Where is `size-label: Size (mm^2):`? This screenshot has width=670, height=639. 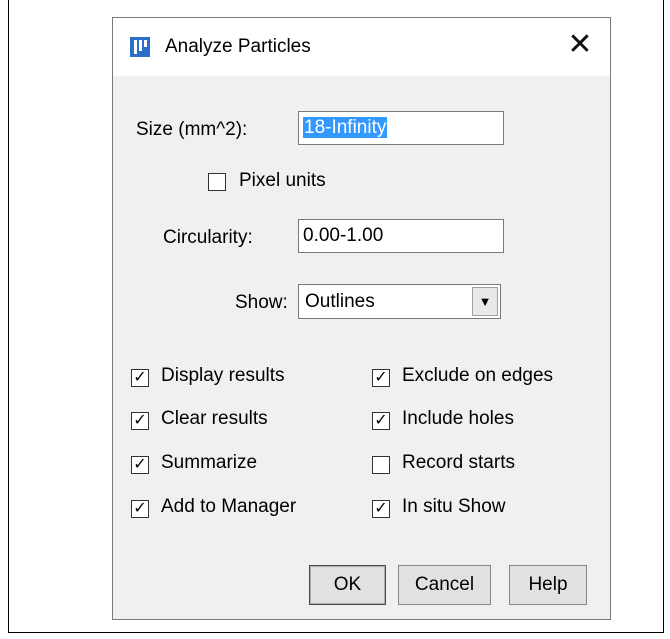 size-label: Size (mm^2): is located at coordinates (192, 129).